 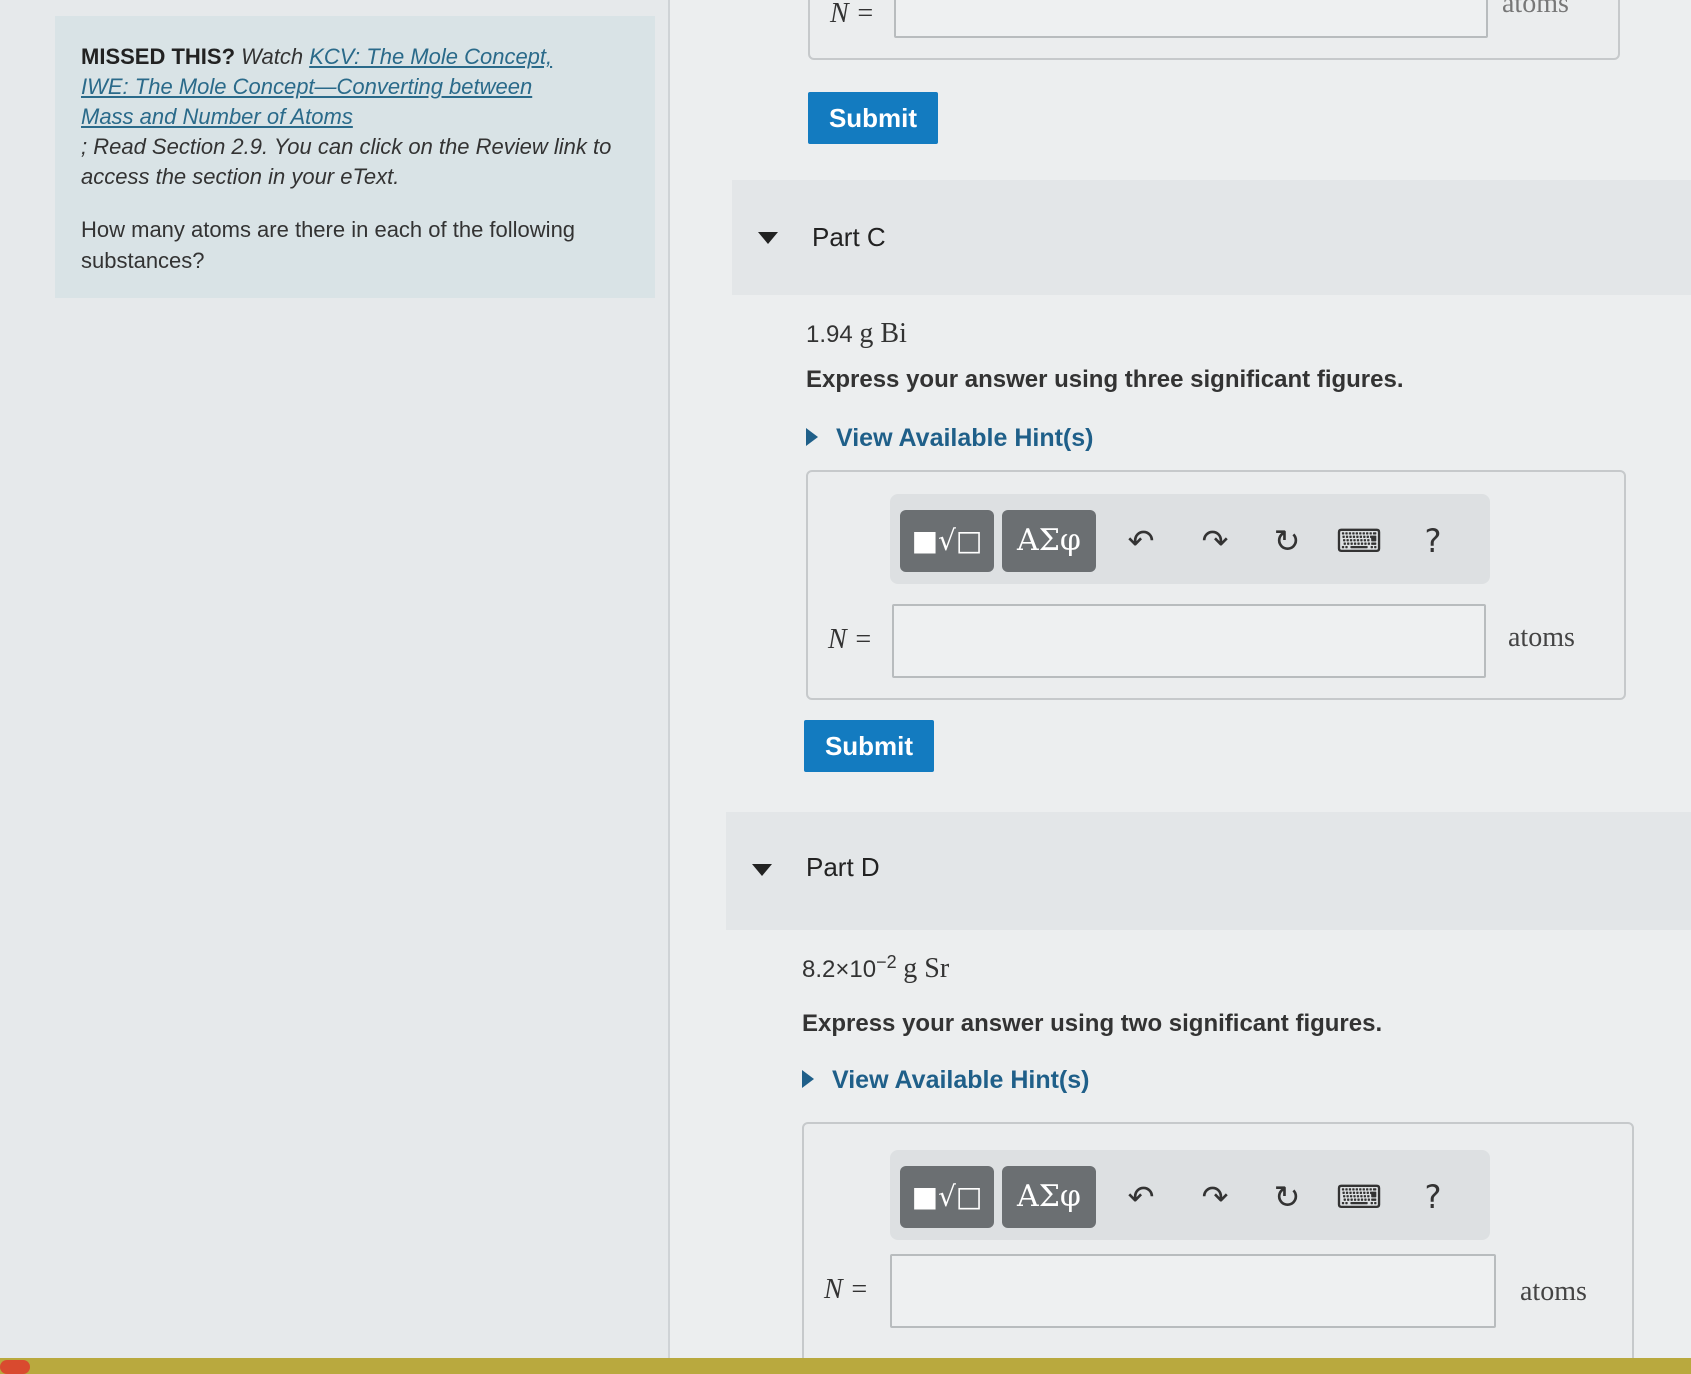 I want to click on part-d-answer-box: ■√□ ΑΣφ ↶ ↷ ↻ ⌨ ? N = atoms, so click(x=1218, y=1243).